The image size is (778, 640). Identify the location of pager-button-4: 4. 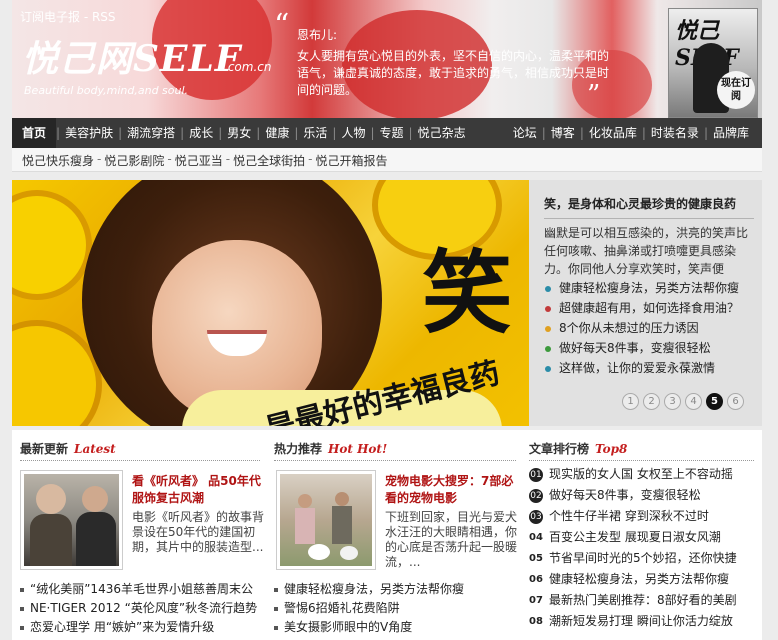
(693, 401).